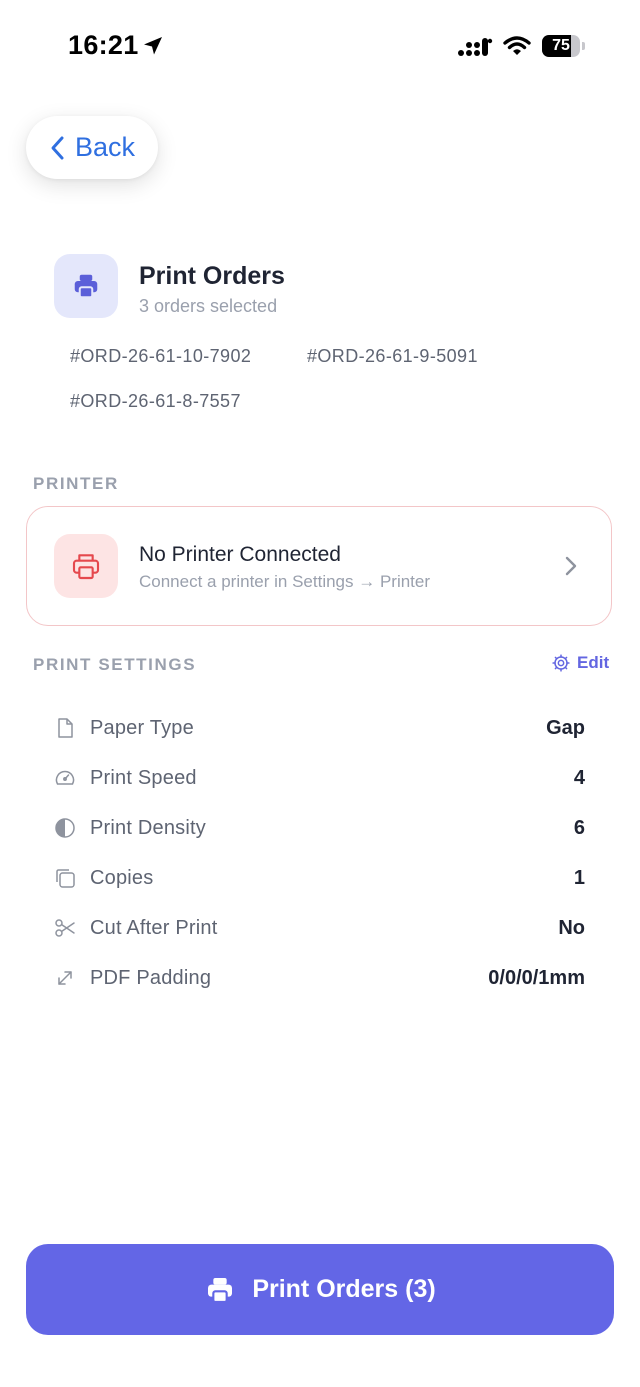 This screenshot has width=640, height=1387. I want to click on setting-name: Print Speed, so click(143, 777).